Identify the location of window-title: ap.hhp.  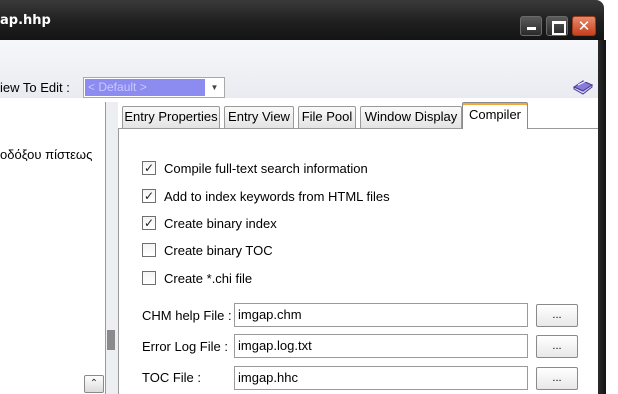
(25, 20).